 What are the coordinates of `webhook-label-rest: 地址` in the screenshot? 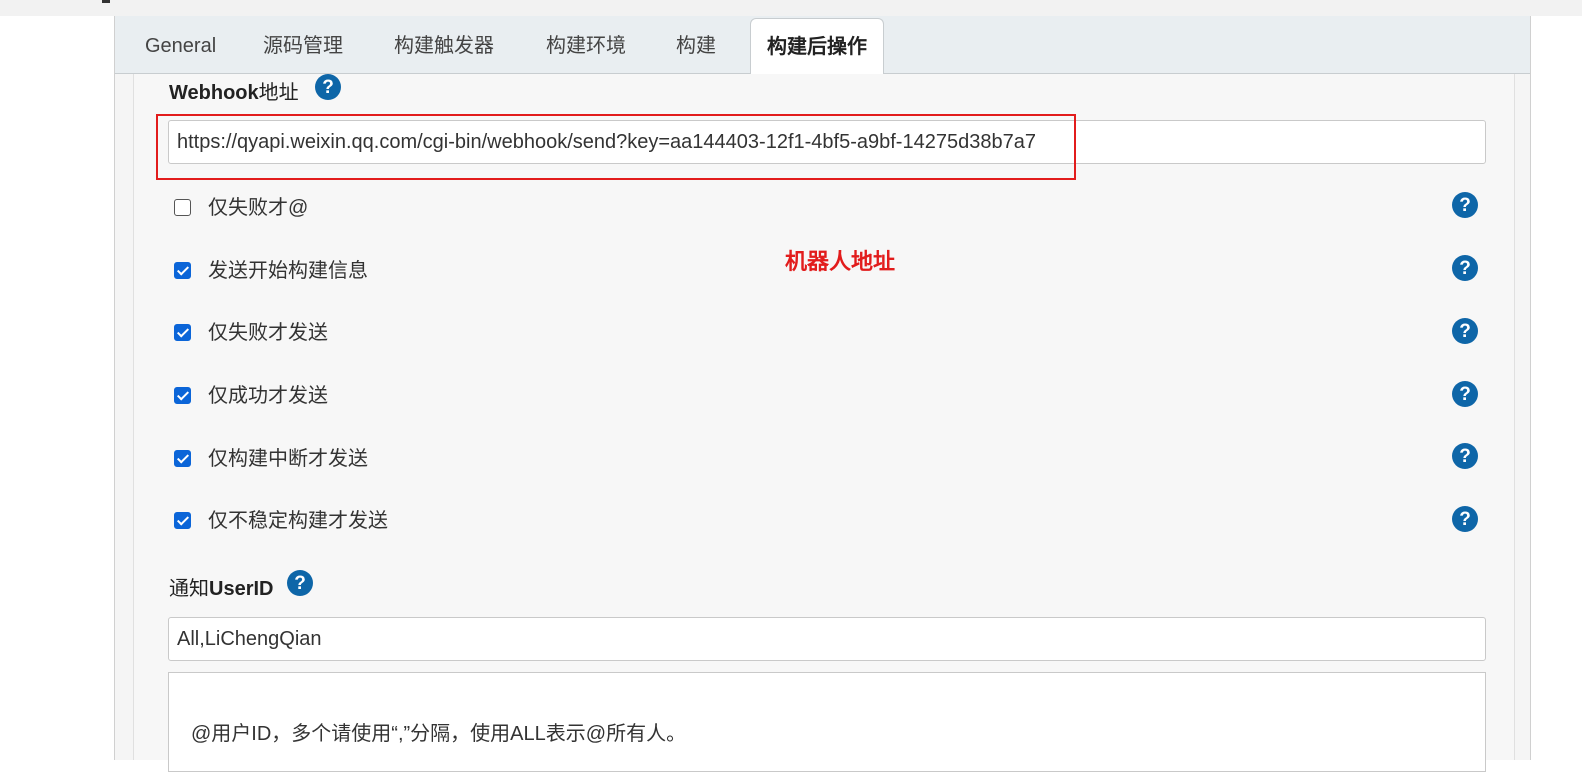 It's located at (278, 93).